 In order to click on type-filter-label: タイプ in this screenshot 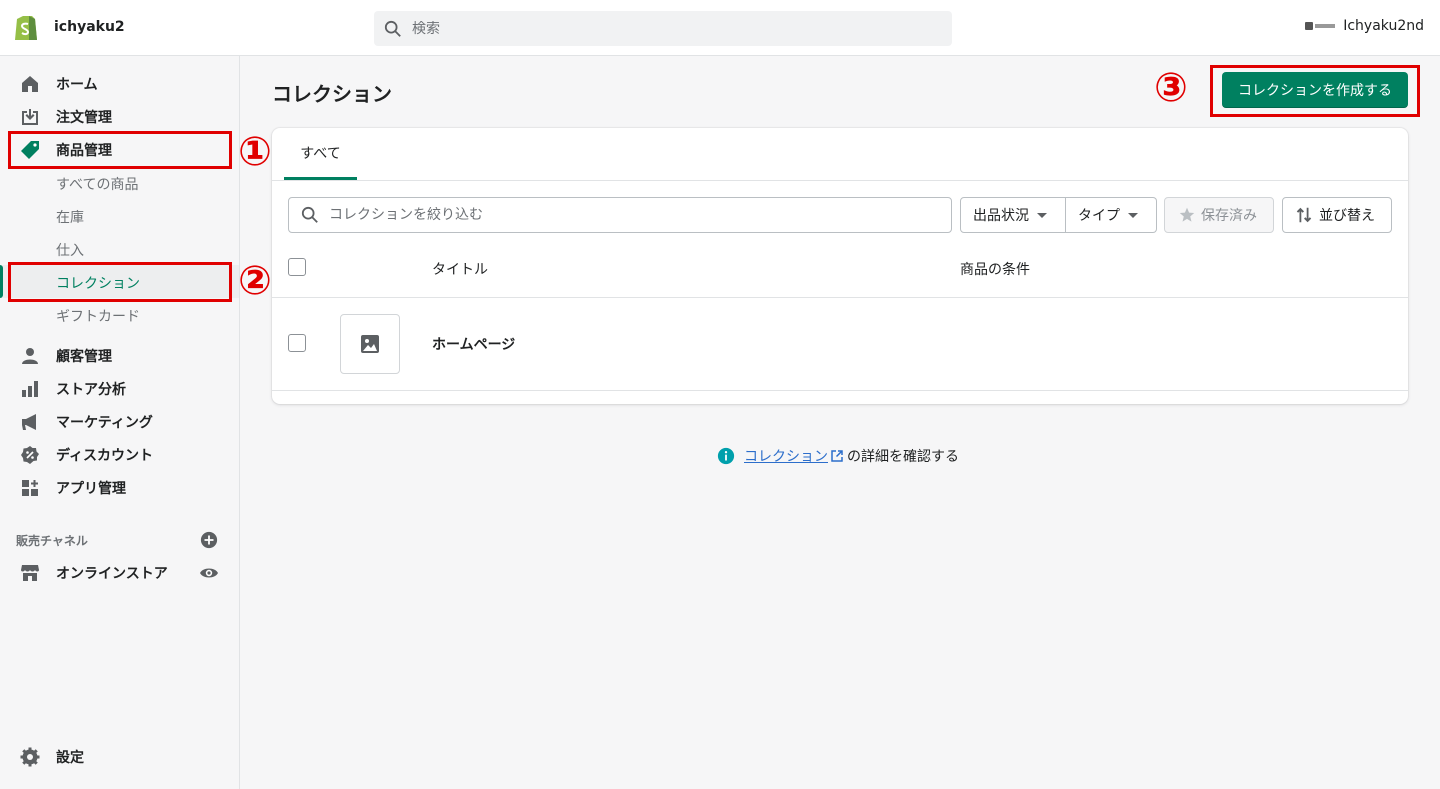, I will do `click(1099, 216)`.